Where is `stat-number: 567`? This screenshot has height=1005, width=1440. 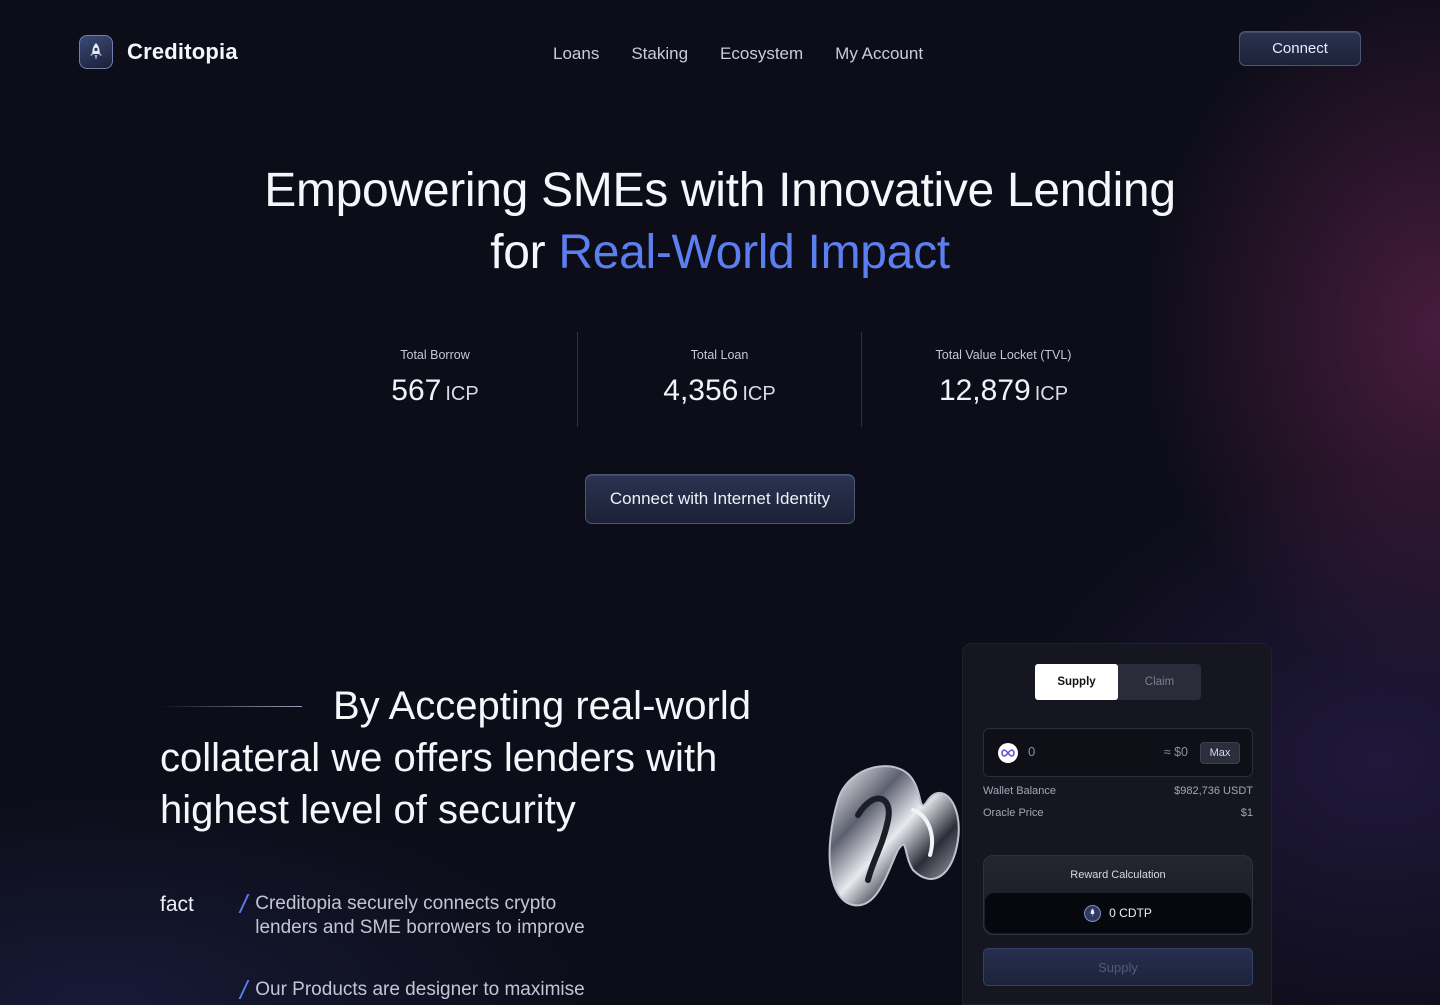
stat-number: 567 is located at coordinates (416, 390).